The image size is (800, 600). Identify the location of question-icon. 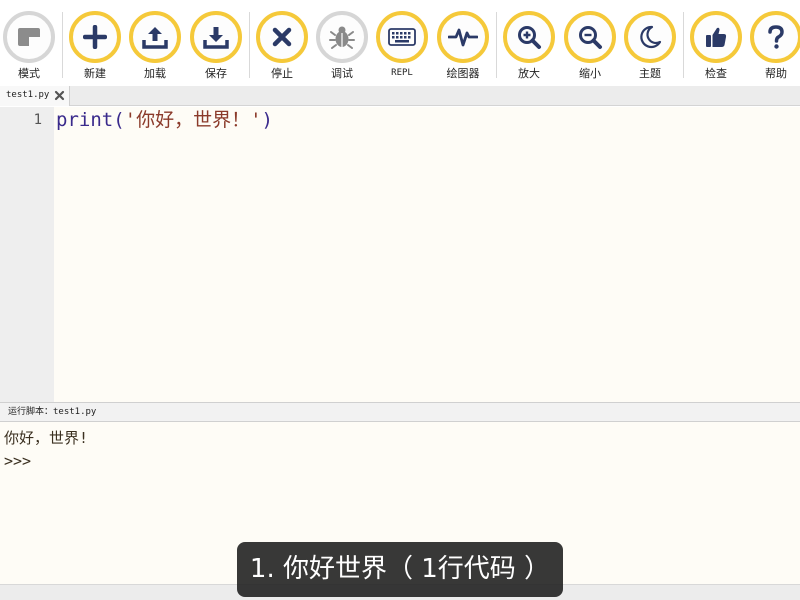
(775, 37).